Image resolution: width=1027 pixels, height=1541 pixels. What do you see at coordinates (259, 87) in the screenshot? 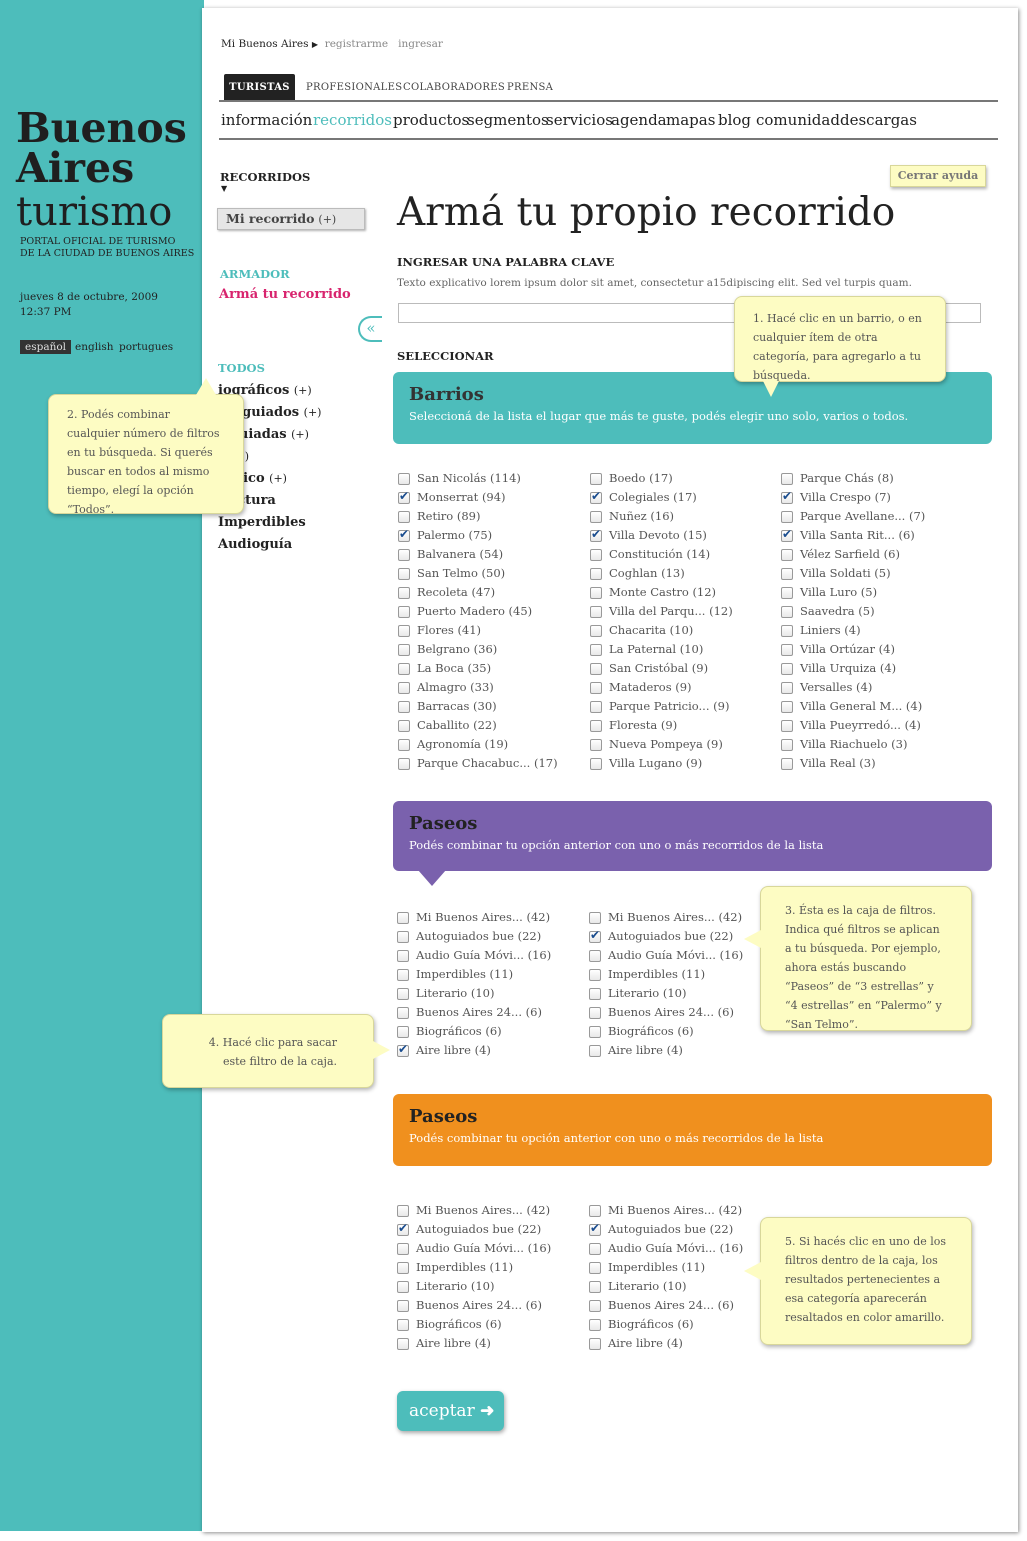
I see `tab-turistas: TURISTAS` at bounding box center [259, 87].